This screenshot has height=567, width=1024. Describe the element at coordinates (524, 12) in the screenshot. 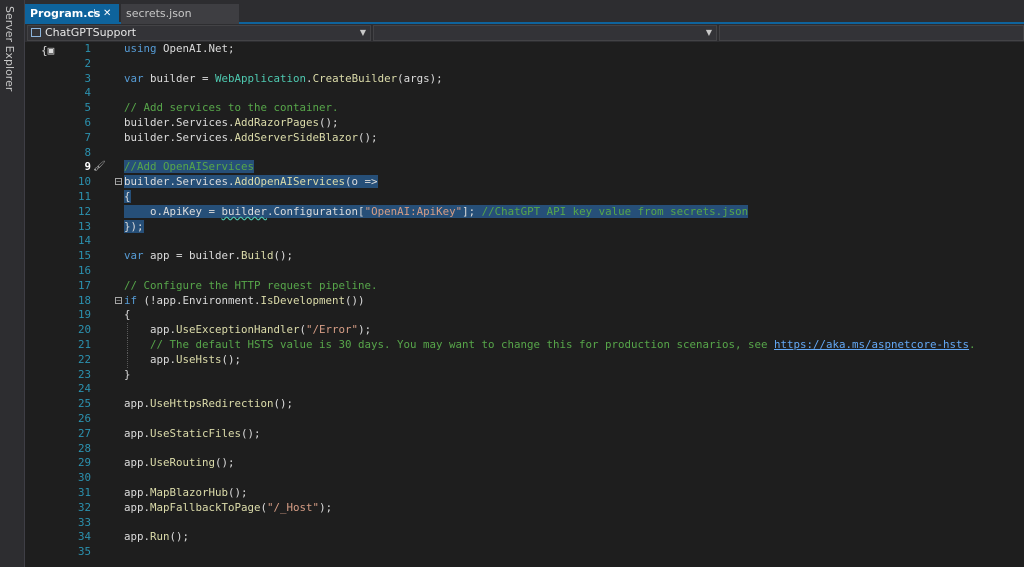

I see `document-tab-bar: Program.cs ⊣ ✕ secrets.json` at that location.